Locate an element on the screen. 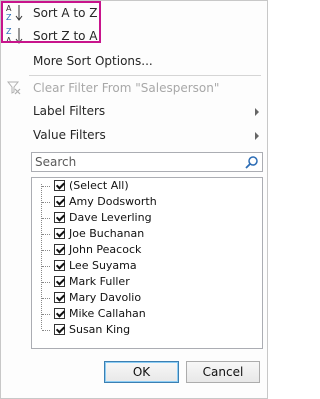  checklist-item: Mary Davolio is located at coordinates (141, 298).